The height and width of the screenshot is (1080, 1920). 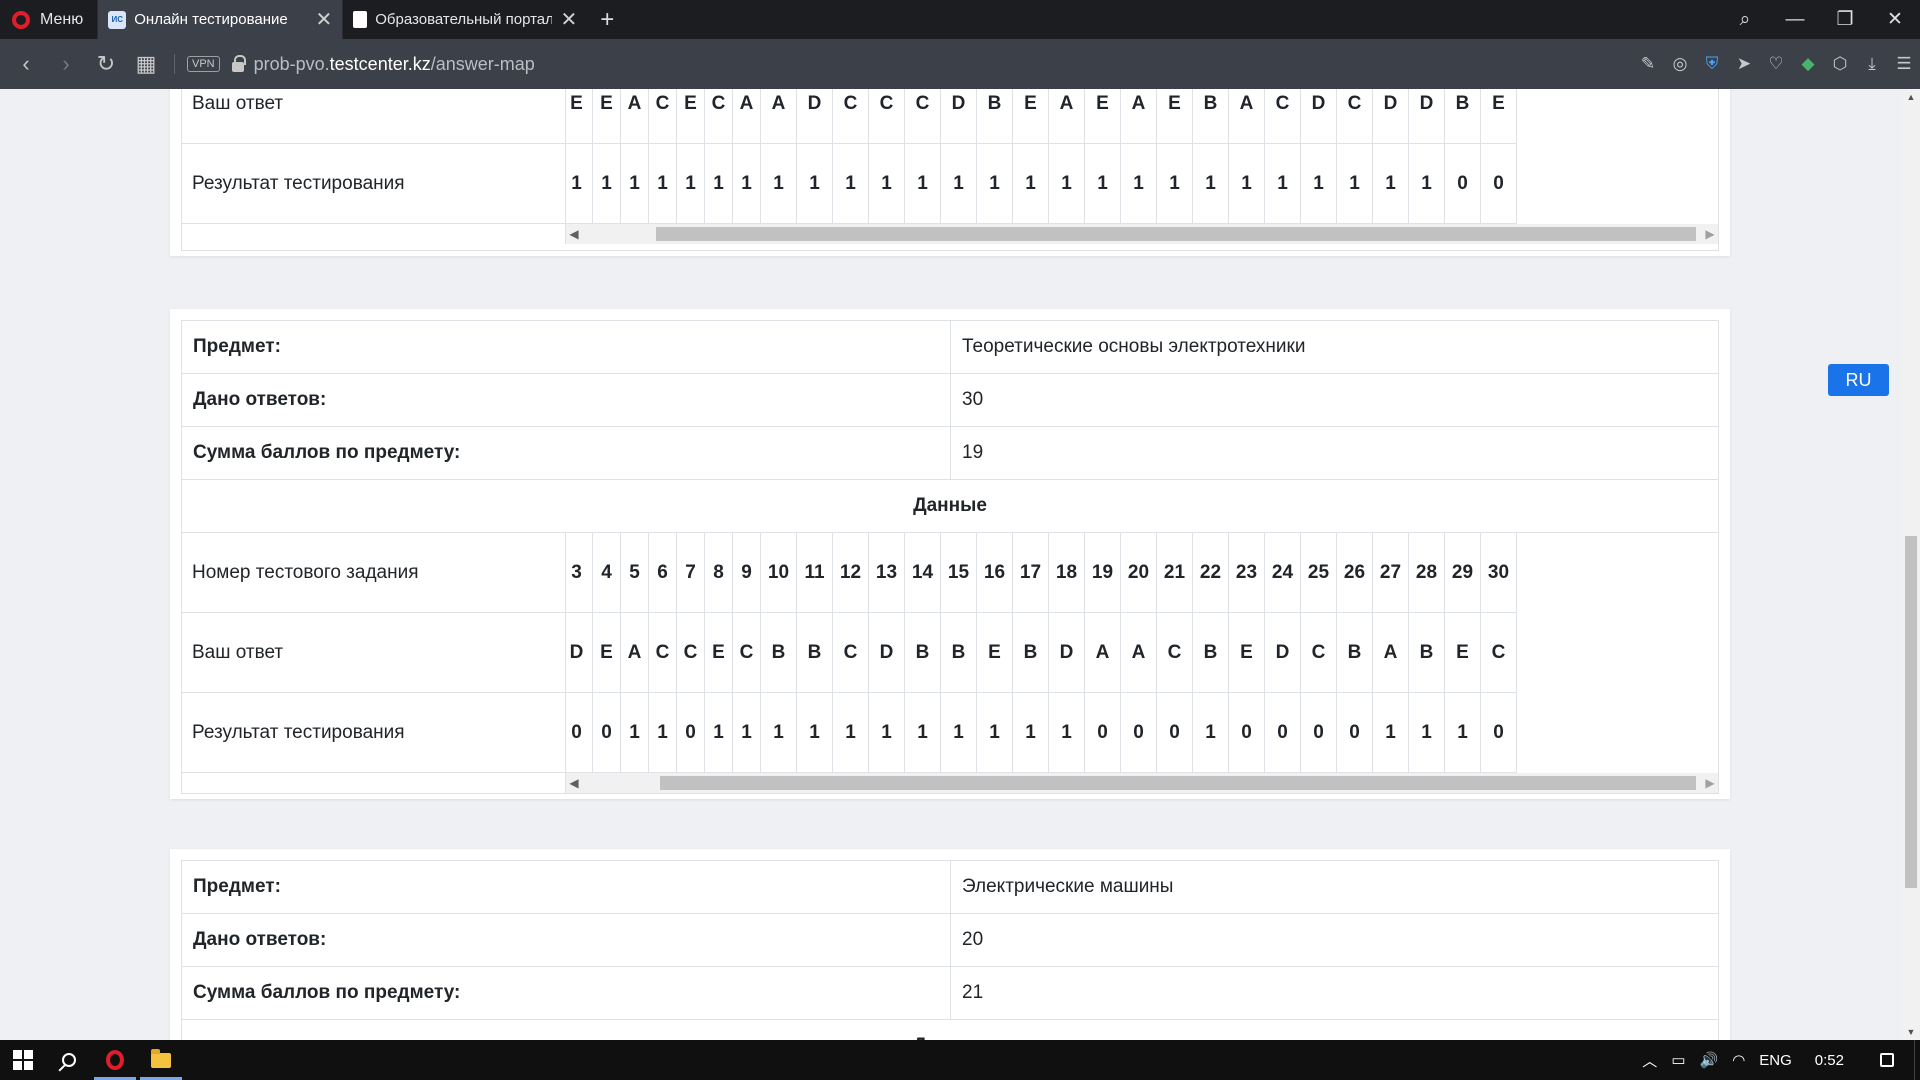 I want to click on start-button, so click(x=23, y=1060).